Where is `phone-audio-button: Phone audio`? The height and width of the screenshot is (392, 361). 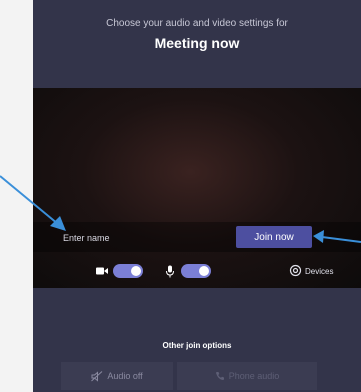 phone-audio-button: Phone audio is located at coordinates (247, 376).